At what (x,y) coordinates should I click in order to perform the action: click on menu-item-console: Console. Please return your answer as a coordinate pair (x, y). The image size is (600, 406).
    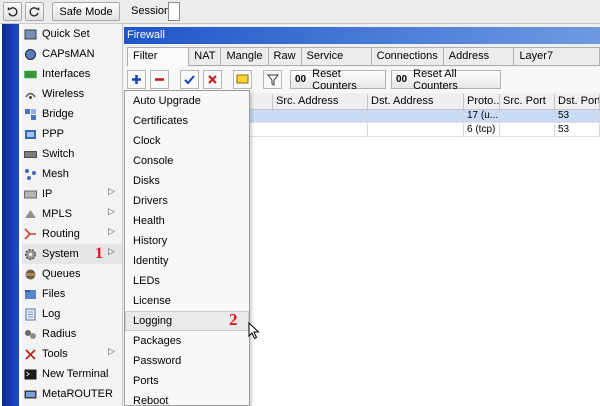
    Looking at the image, I should click on (187, 161).